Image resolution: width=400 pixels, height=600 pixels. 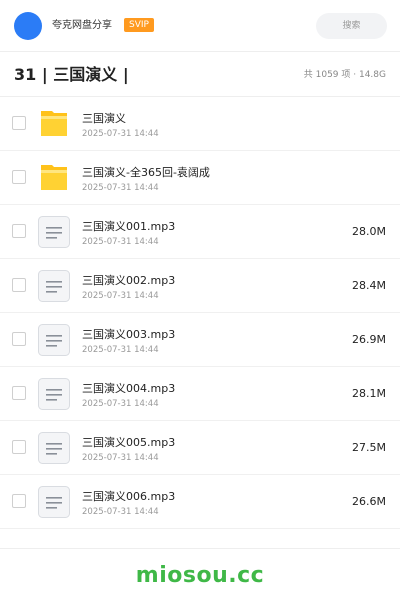 I want to click on svip-badge: SVIP, so click(x=139, y=25).